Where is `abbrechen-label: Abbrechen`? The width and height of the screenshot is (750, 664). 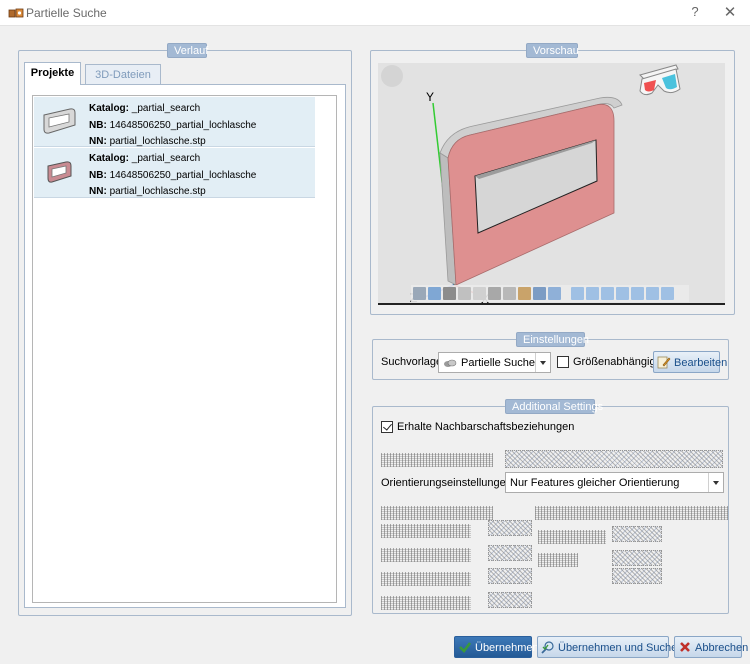 abbrechen-label: Abbrechen is located at coordinates (722, 648).